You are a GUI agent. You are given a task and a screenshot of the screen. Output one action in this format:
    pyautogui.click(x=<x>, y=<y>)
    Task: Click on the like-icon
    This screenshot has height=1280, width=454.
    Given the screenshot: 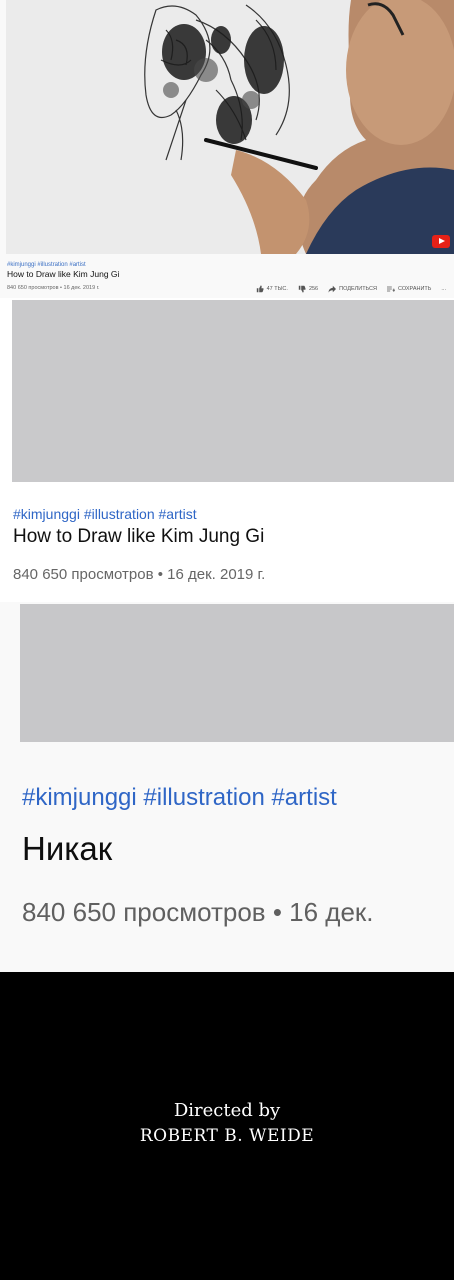 What is the action you would take?
    pyautogui.click(x=260, y=289)
    